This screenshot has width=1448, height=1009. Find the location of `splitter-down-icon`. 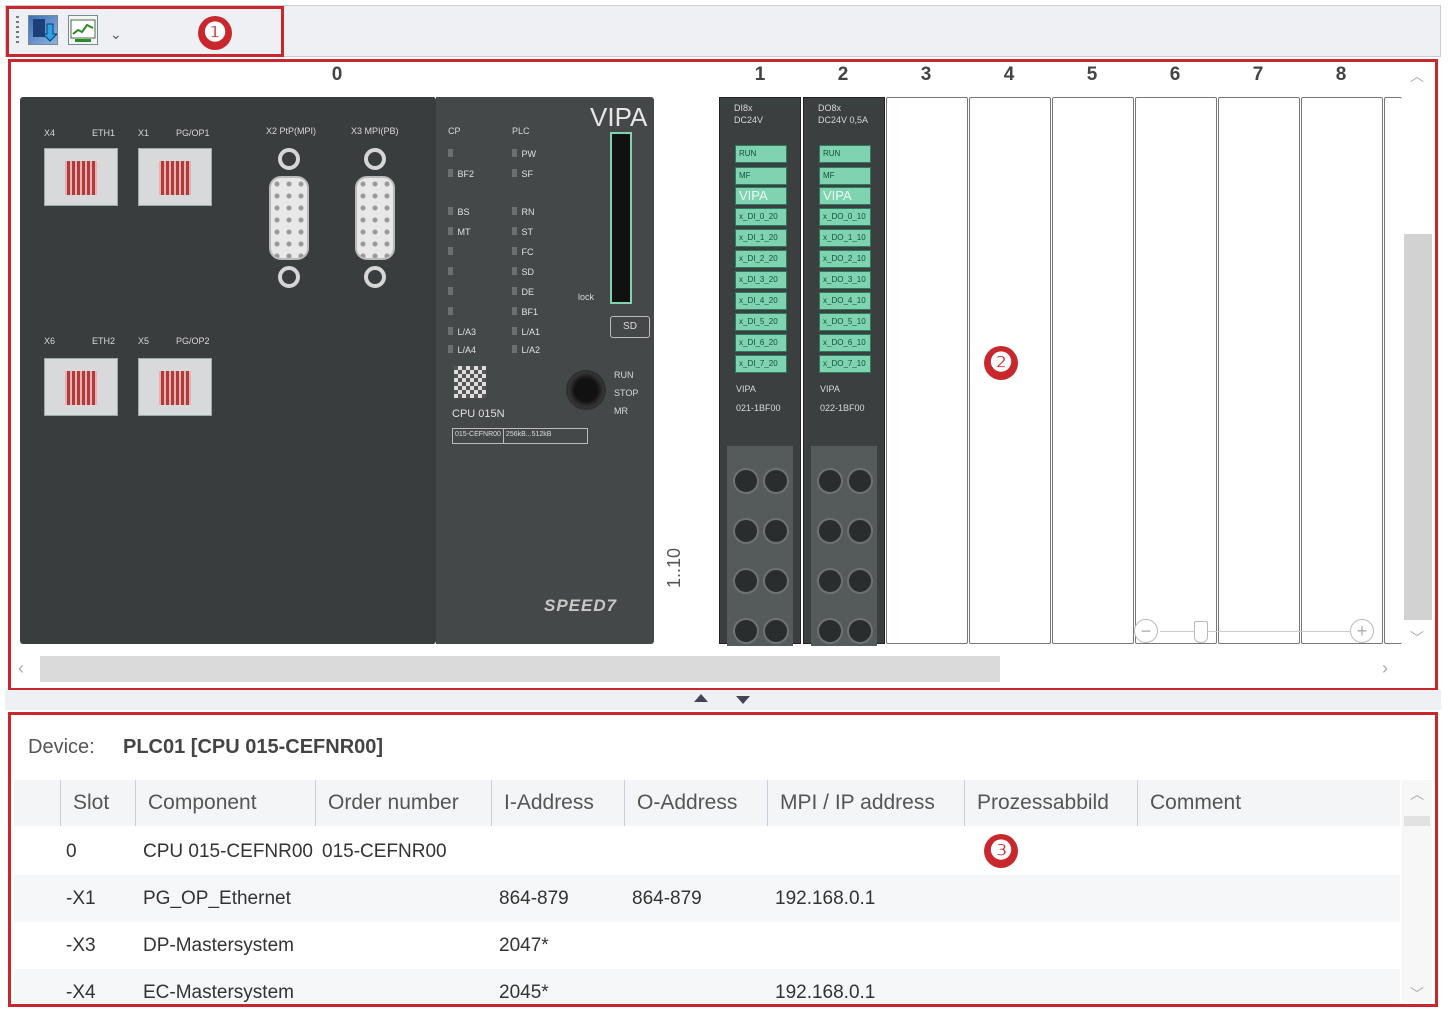

splitter-down-icon is located at coordinates (743, 700).